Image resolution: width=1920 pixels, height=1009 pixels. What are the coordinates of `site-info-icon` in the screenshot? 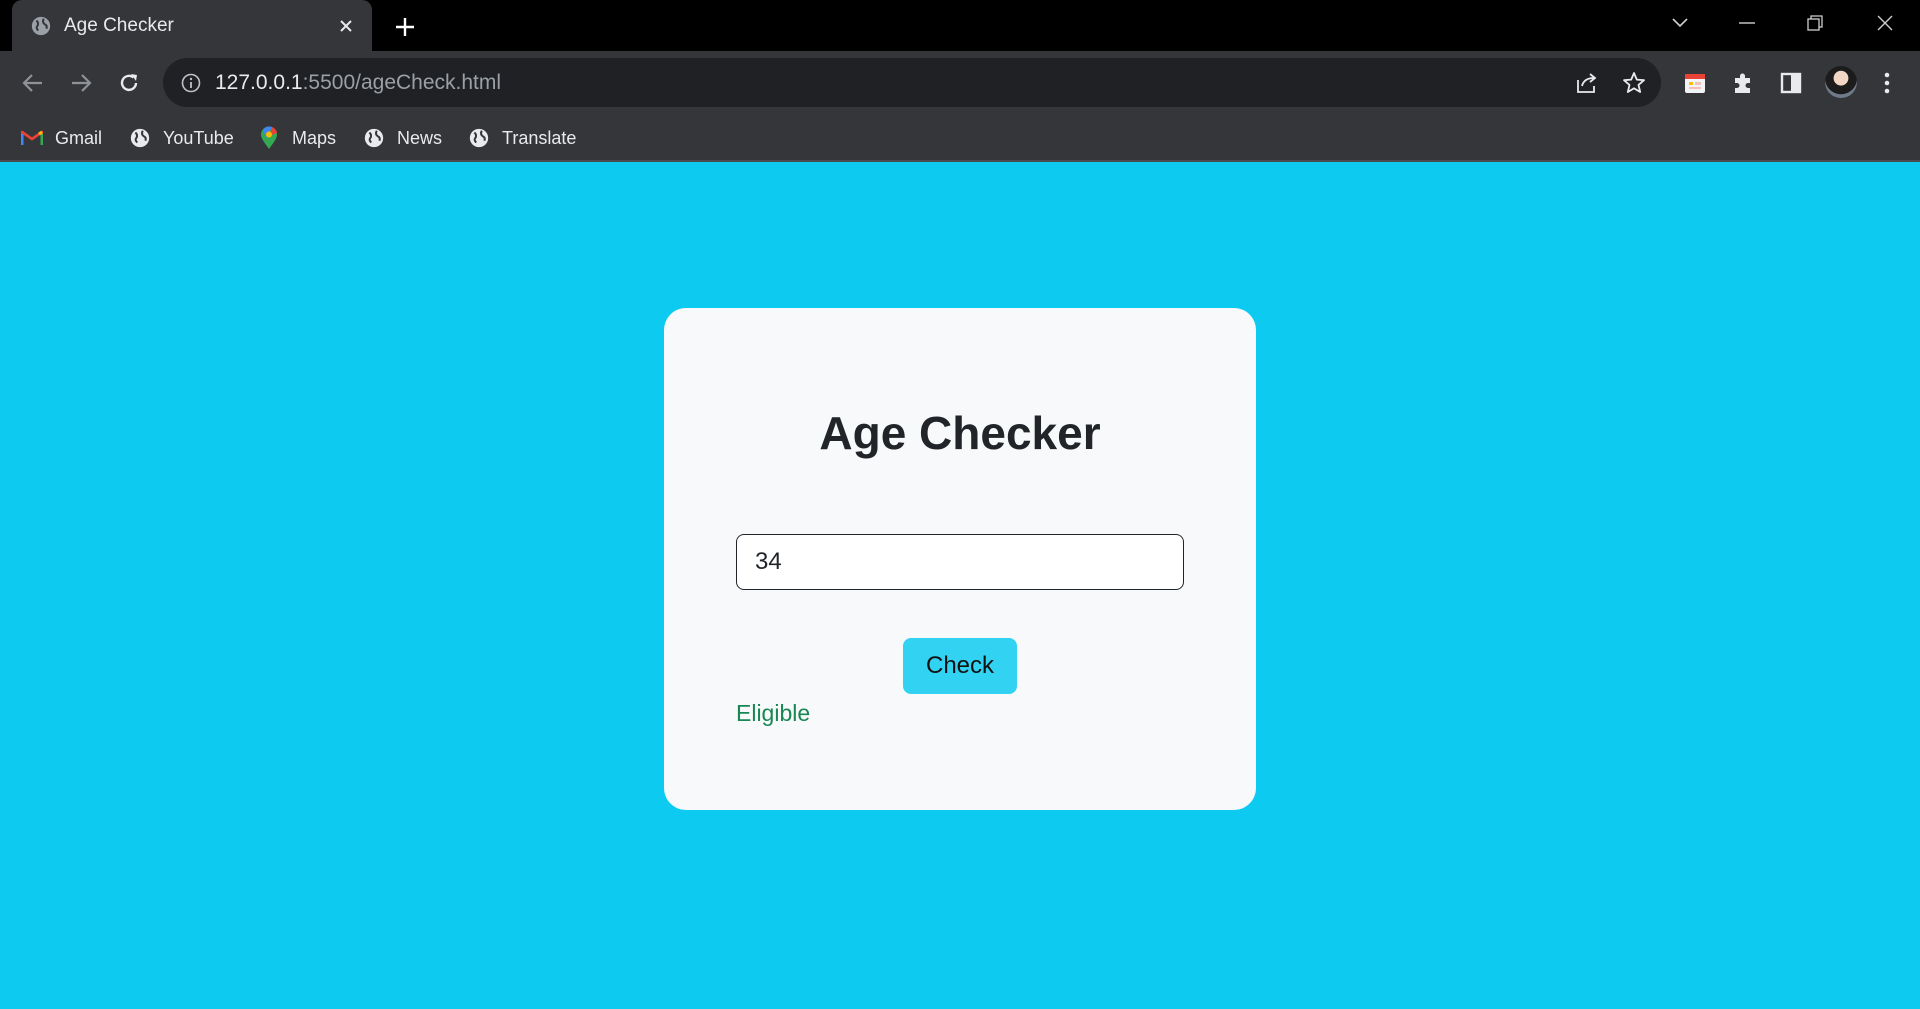 It's located at (191, 83).